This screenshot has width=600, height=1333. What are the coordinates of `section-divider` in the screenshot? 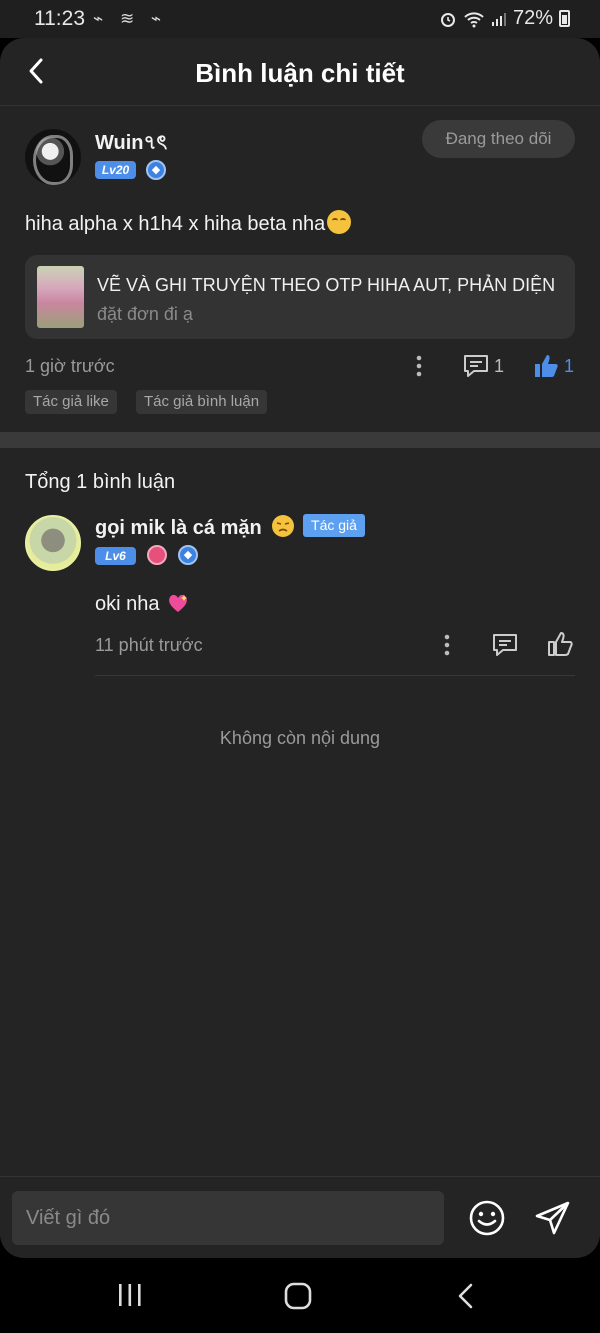 It's located at (300, 440).